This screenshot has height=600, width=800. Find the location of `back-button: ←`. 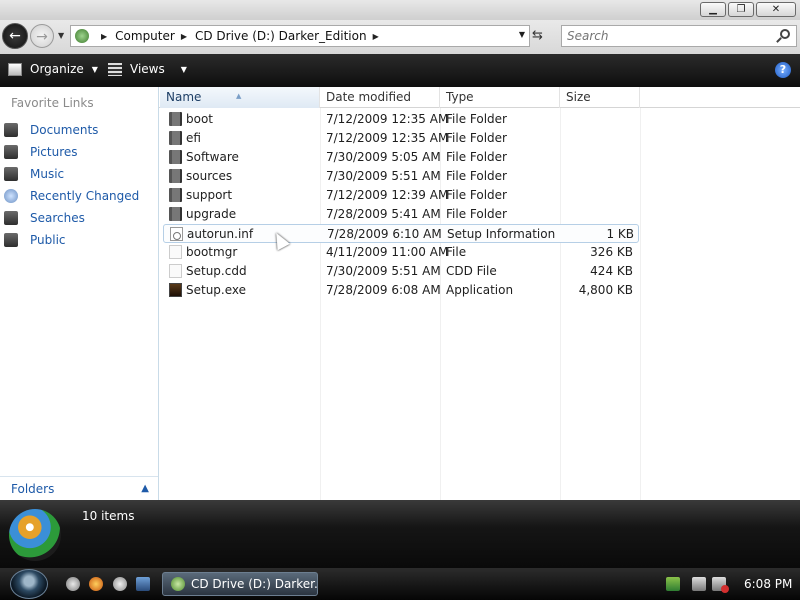

back-button: ← is located at coordinates (15, 36).